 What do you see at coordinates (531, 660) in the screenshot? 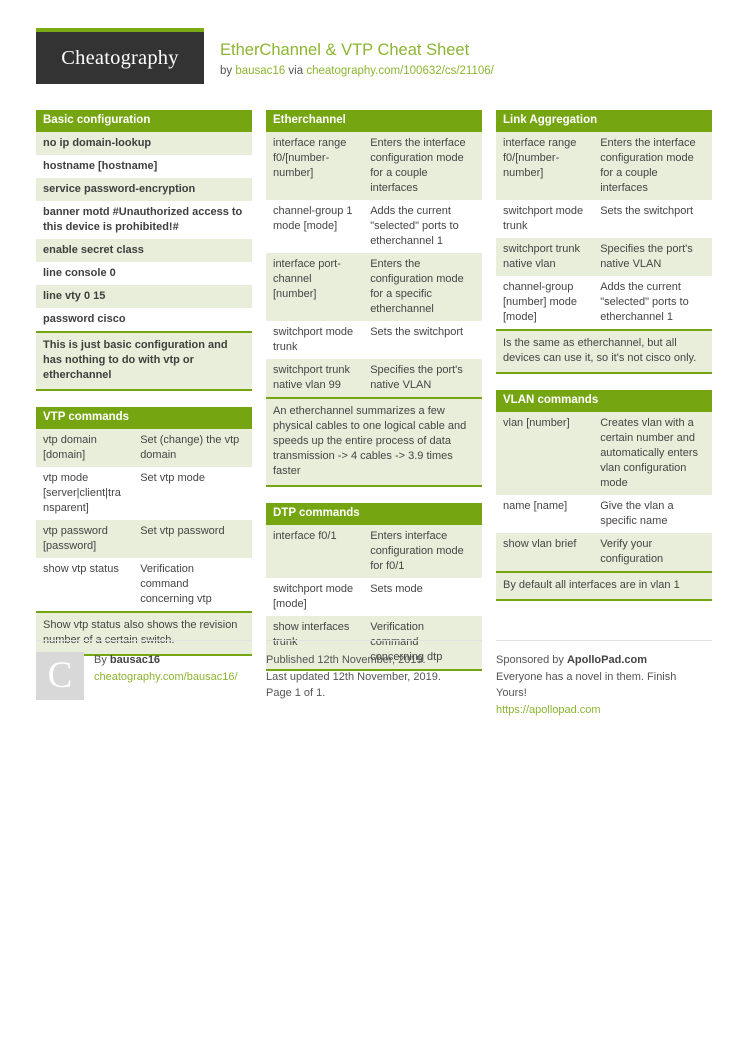
I see `sponsor-label: Sponsored by` at bounding box center [531, 660].